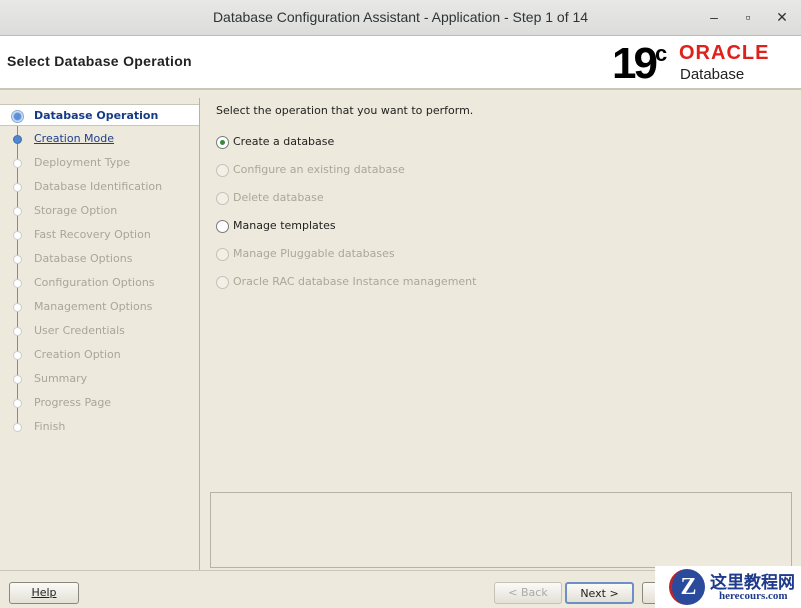 The image size is (801, 608). What do you see at coordinates (93, 306) in the screenshot?
I see `step-label: Management Options` at bounding box center [93, 306].